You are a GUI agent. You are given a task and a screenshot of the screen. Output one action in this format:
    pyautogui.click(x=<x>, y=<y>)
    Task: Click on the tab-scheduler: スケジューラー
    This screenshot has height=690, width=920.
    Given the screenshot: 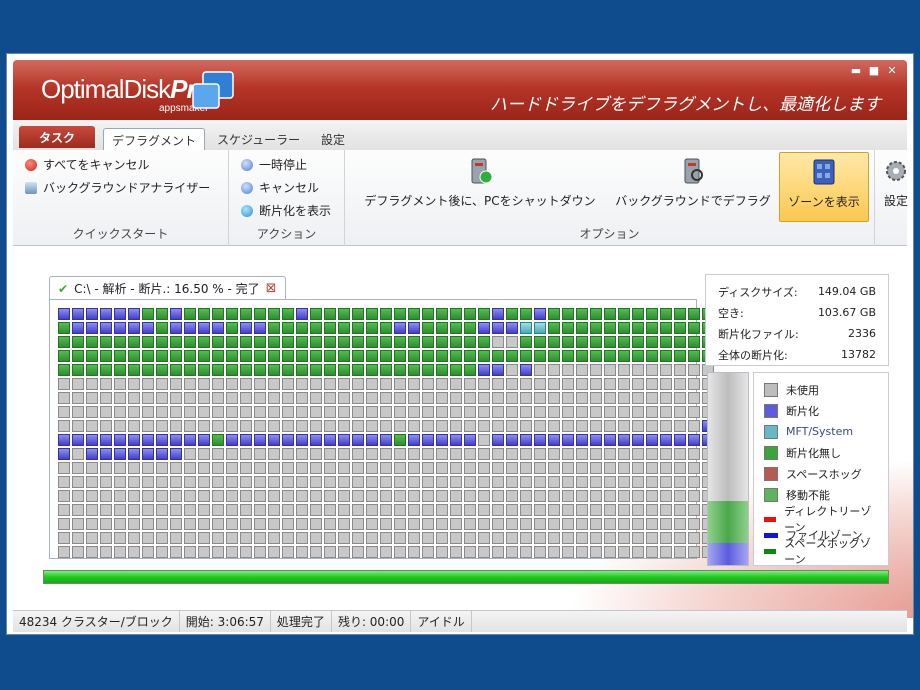 What is the action you would take?
    pyautogui.click(x=258, y=139)
    